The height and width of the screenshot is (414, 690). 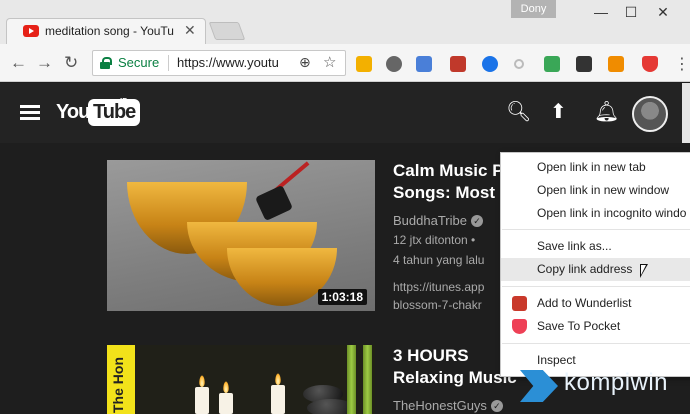 I want to click on forward-button: →, so click(x=44, y=63).